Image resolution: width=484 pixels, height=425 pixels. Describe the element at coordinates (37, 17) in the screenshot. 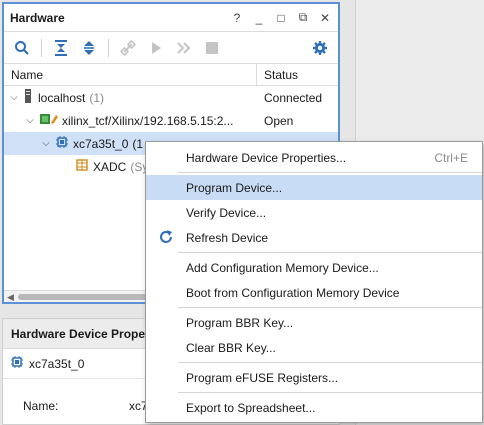

I see `hardware-panel-title: Hardware` at that location.